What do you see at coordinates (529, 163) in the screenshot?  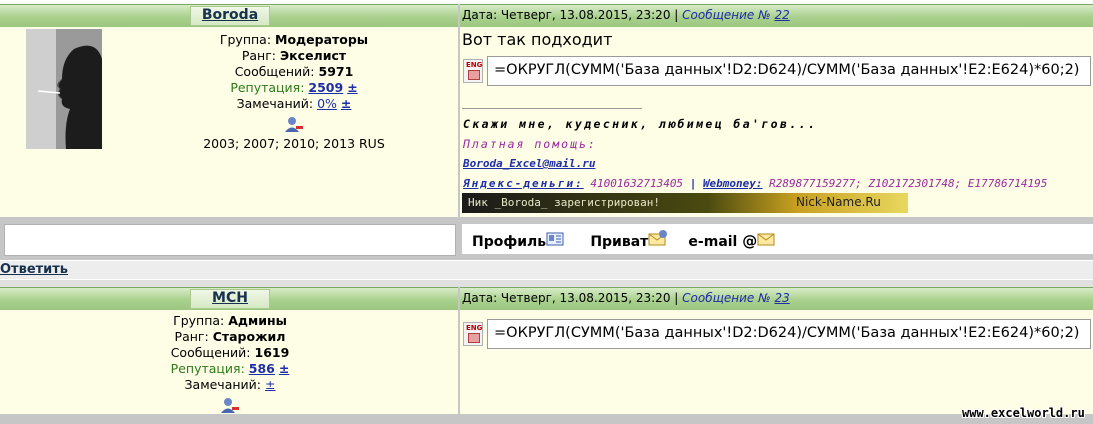 I see `sig-email-link: Boroda_Excel@mail.ru` at bounding box center [529, 163].